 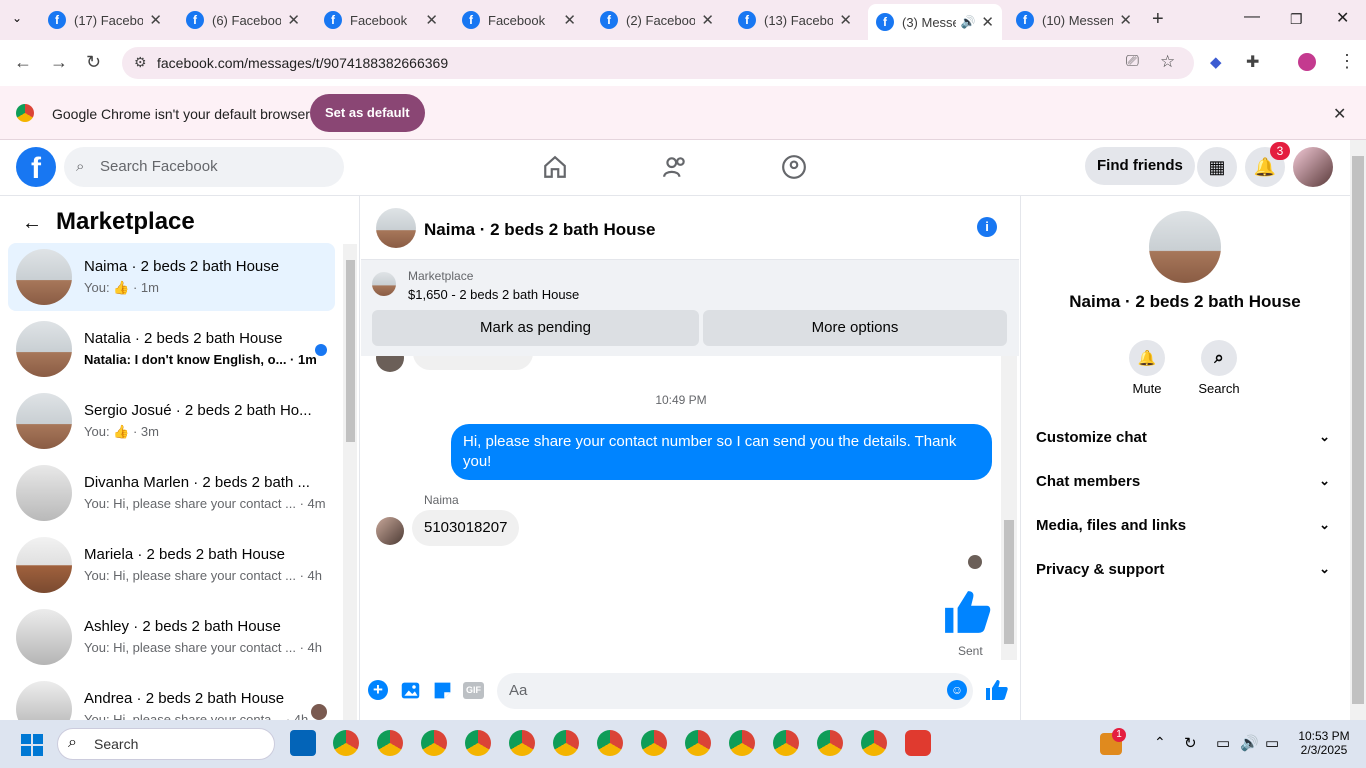 I want to click on sync-icon: ↻, so click(x=1190, y=743).